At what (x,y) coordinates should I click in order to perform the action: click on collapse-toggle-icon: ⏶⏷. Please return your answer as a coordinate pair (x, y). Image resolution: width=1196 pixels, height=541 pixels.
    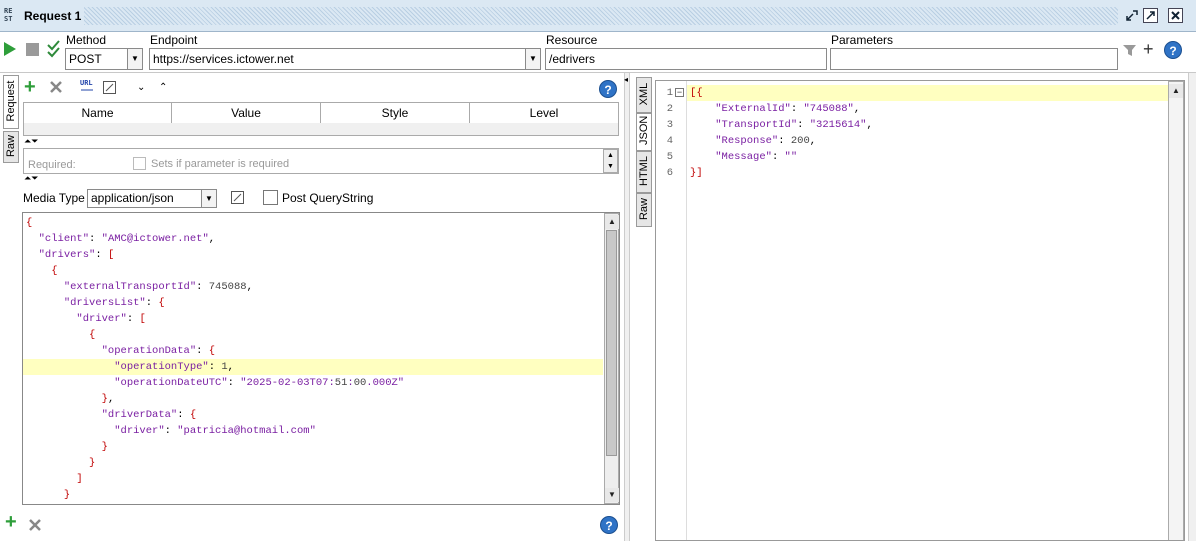
    Looking at the image, I should click on (31, 141).